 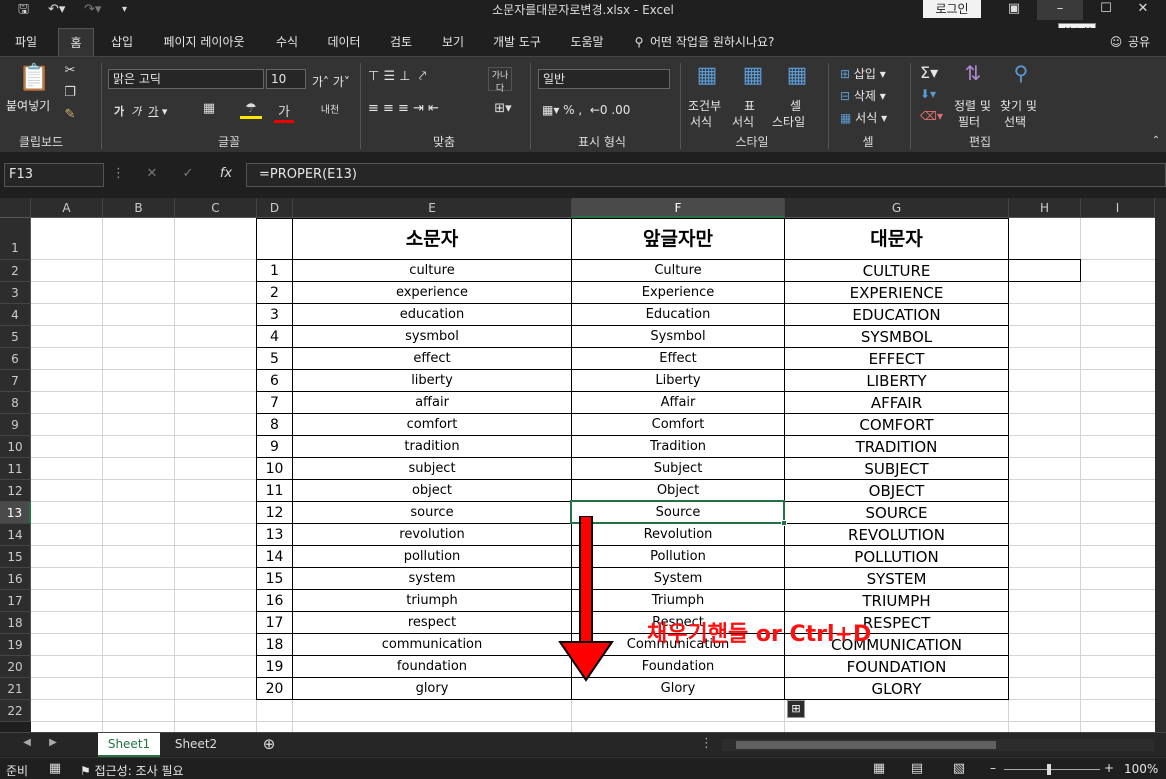 What do you see at coordinates (896, 469) in the screenshot?
I see `uppercase-cell: SUBJECT` at bounding box center [896, 469].